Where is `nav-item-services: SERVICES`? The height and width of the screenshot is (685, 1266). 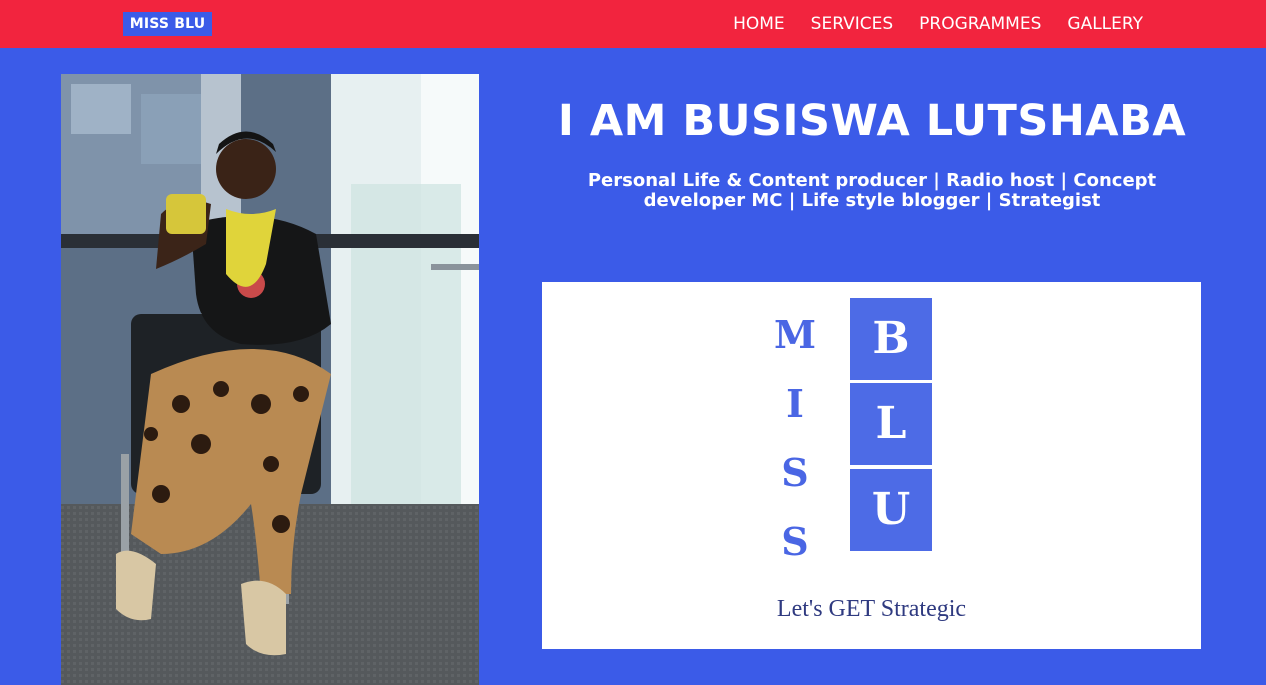
nav-item-services: SERVICES is located at coordinates (852, 24).